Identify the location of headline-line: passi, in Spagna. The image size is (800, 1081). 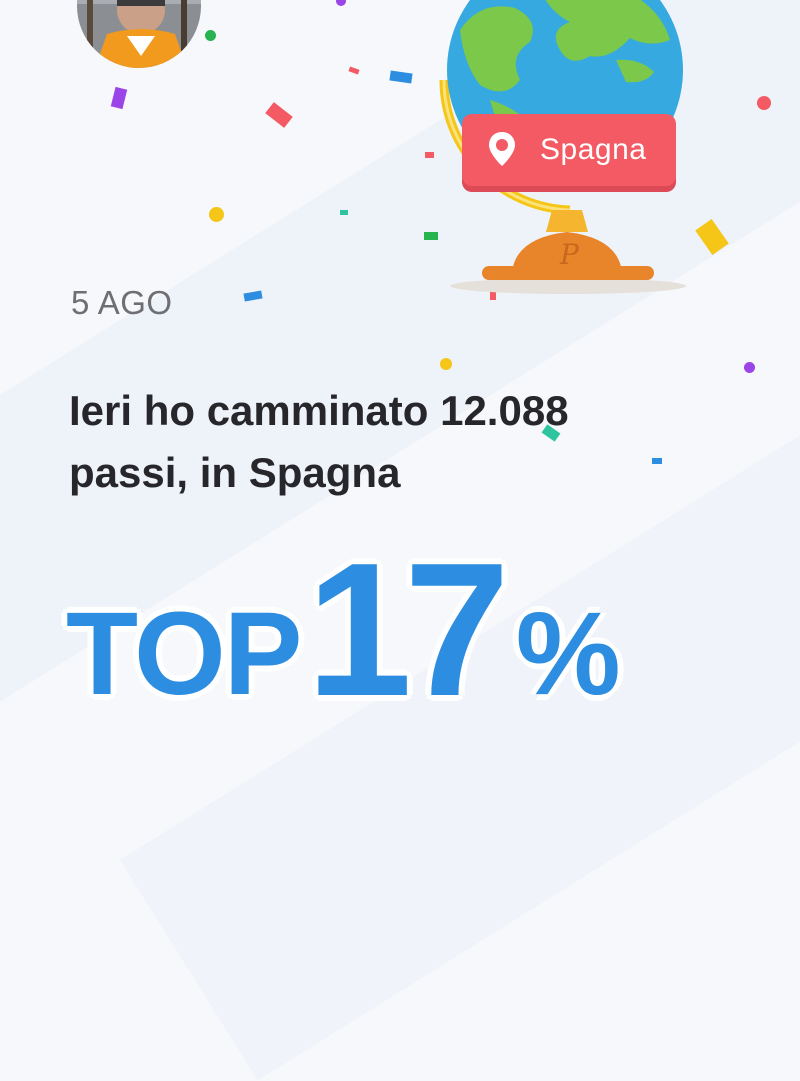
(235, 472).